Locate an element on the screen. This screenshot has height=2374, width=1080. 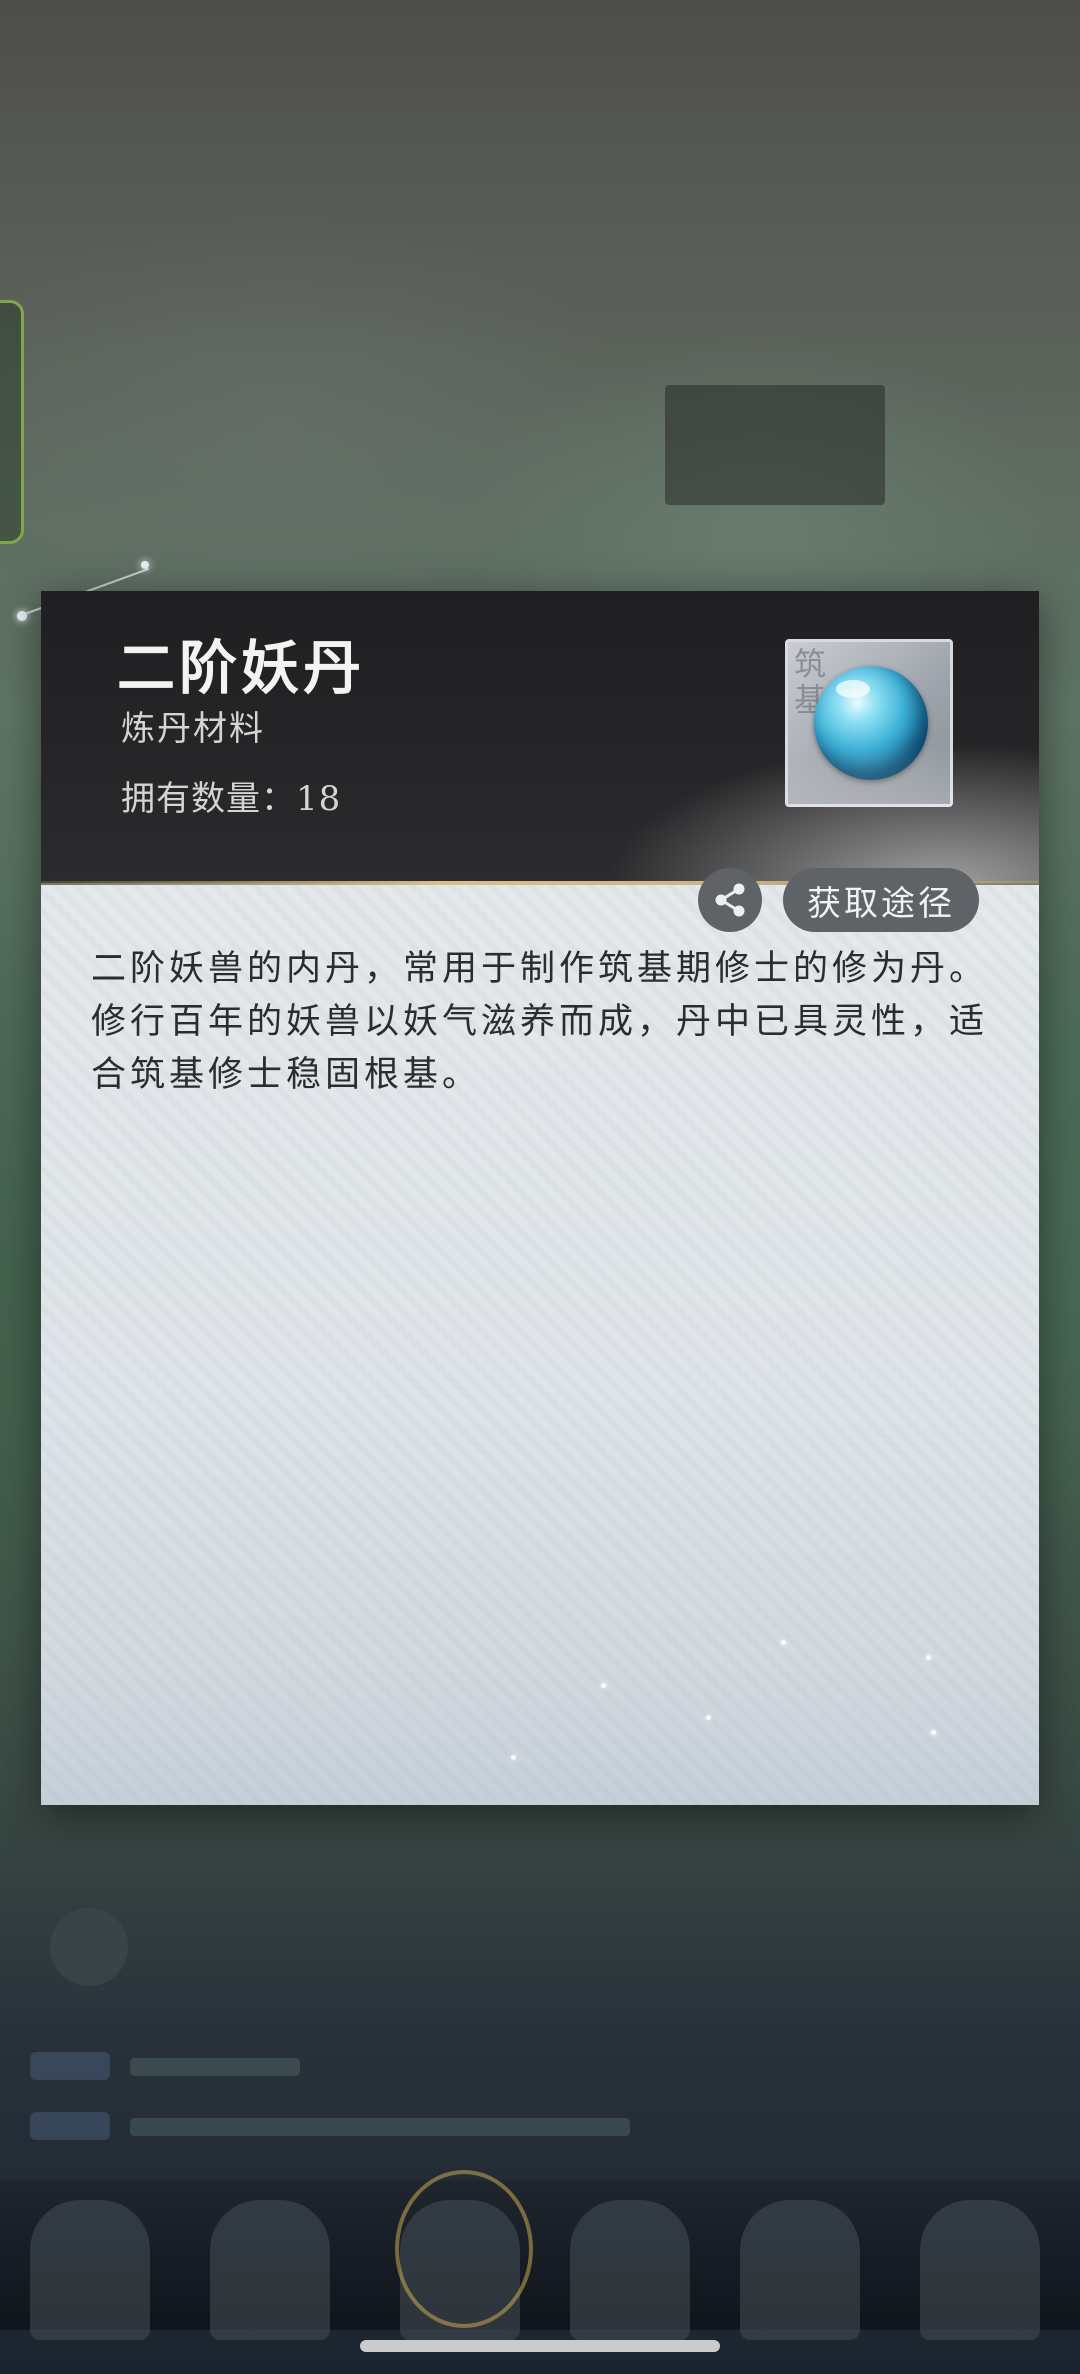
item-icon-frame: 筑基 is located at coordinates (869, 723).